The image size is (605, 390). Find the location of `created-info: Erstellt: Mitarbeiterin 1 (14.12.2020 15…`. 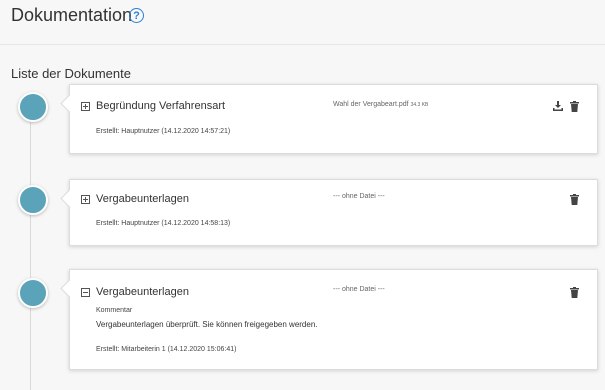

created-info: Erstellt: Mitarbeiterin 1 (14.12.2020 15… is located at coordinates (166, 349).